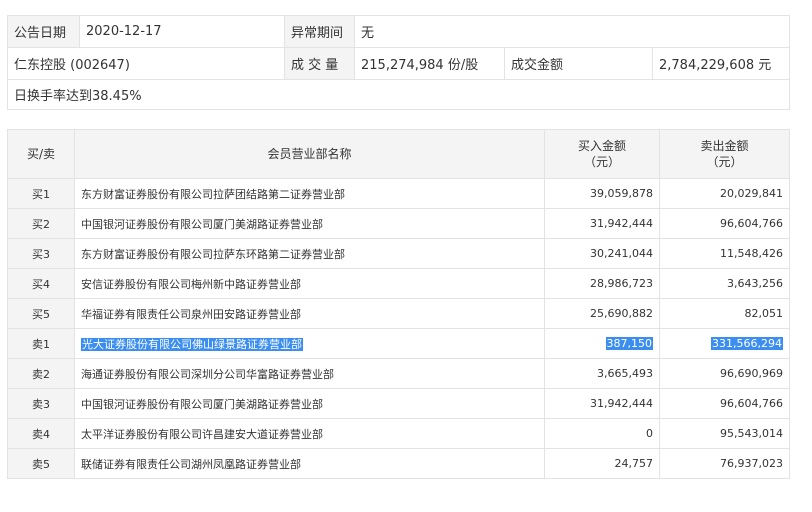 The height and width of the screenshot is (512, 812). What do you see at coordinates (309, 253) in the screenshot?
I see `dept-cell: 东方财富证券股份有限公司拉萨东环路第二证券营业部` at bounding box center [309, 253].